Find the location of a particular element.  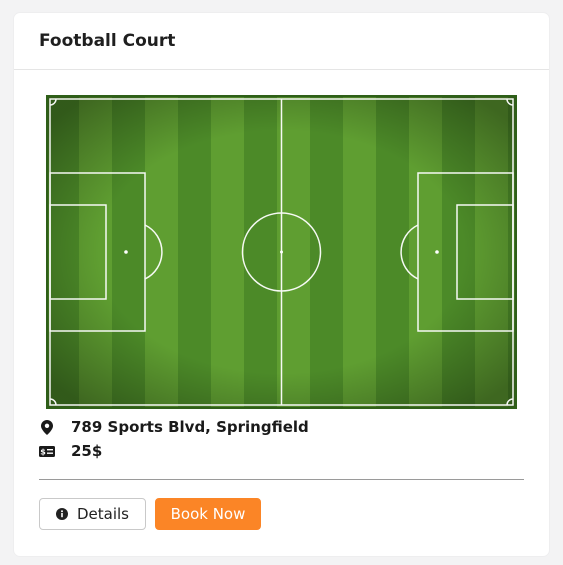

location-pin-icon is located at coordinates (47, 427).